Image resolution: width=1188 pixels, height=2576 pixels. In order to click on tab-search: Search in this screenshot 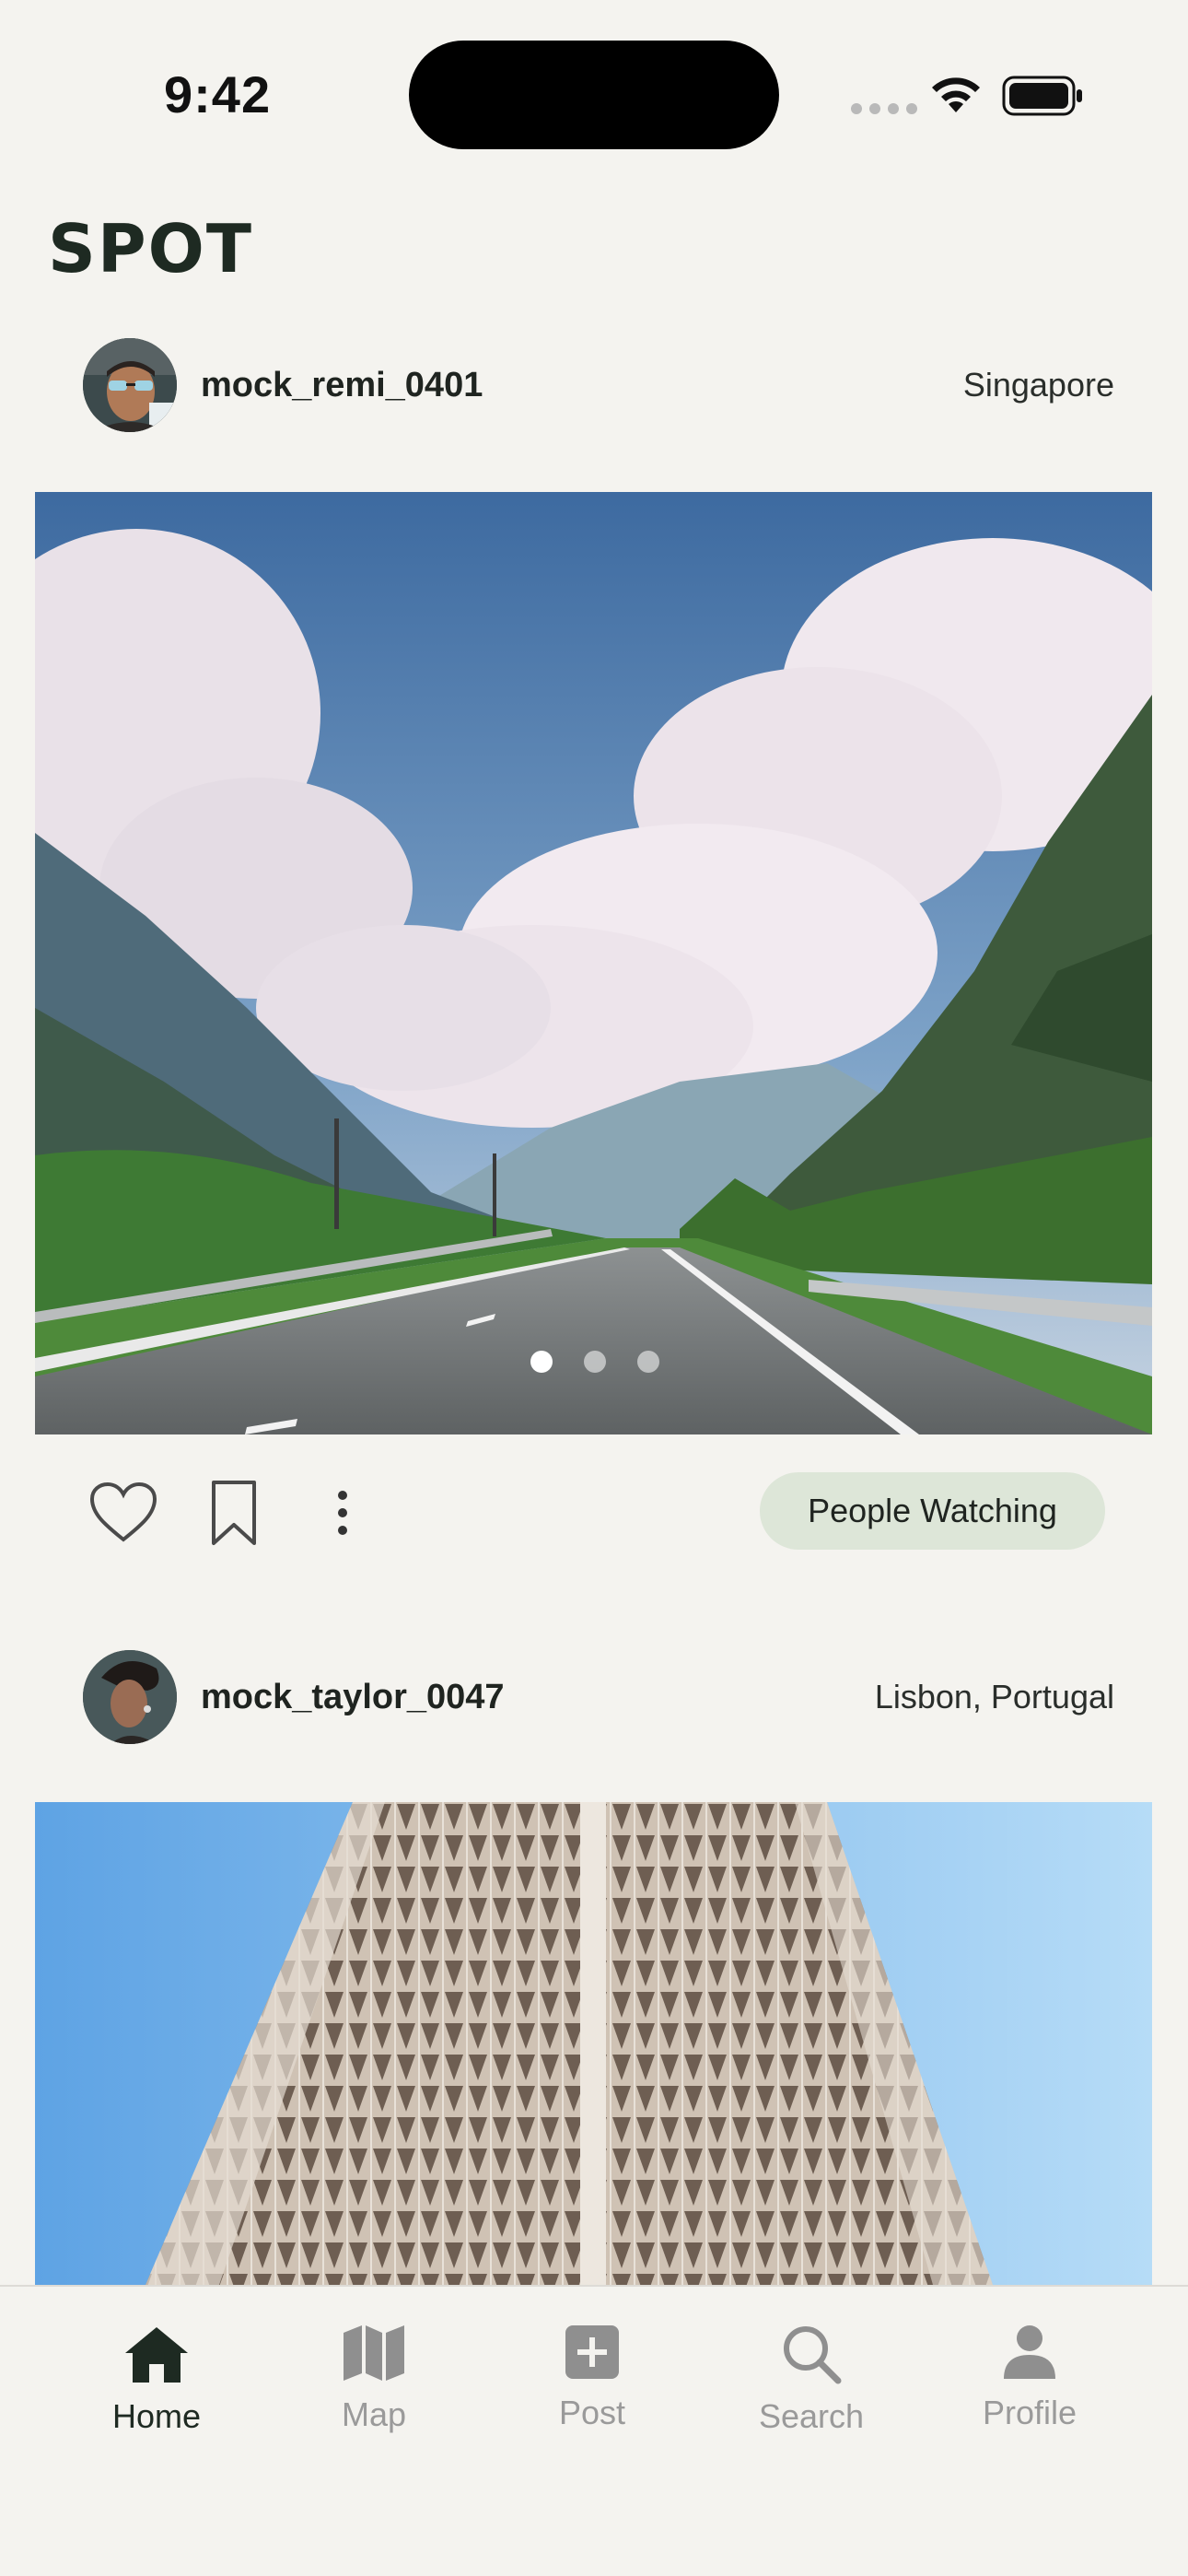, I will do `click(811, 2380)`.